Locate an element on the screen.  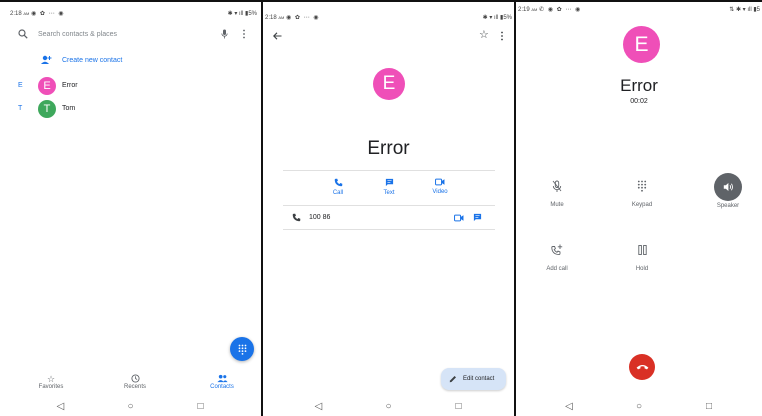
mic-off-icon is located at coordinates (557, 186).